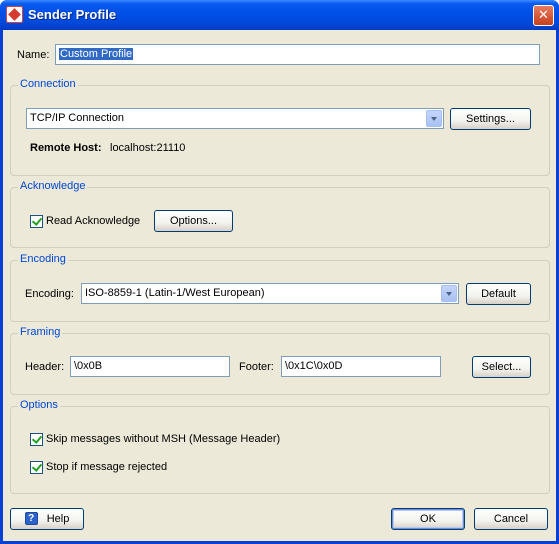  What do you see at coordinates (33, 55) in the screenshot?
I see `name-label: Name:` at bounding box center [33, 55].